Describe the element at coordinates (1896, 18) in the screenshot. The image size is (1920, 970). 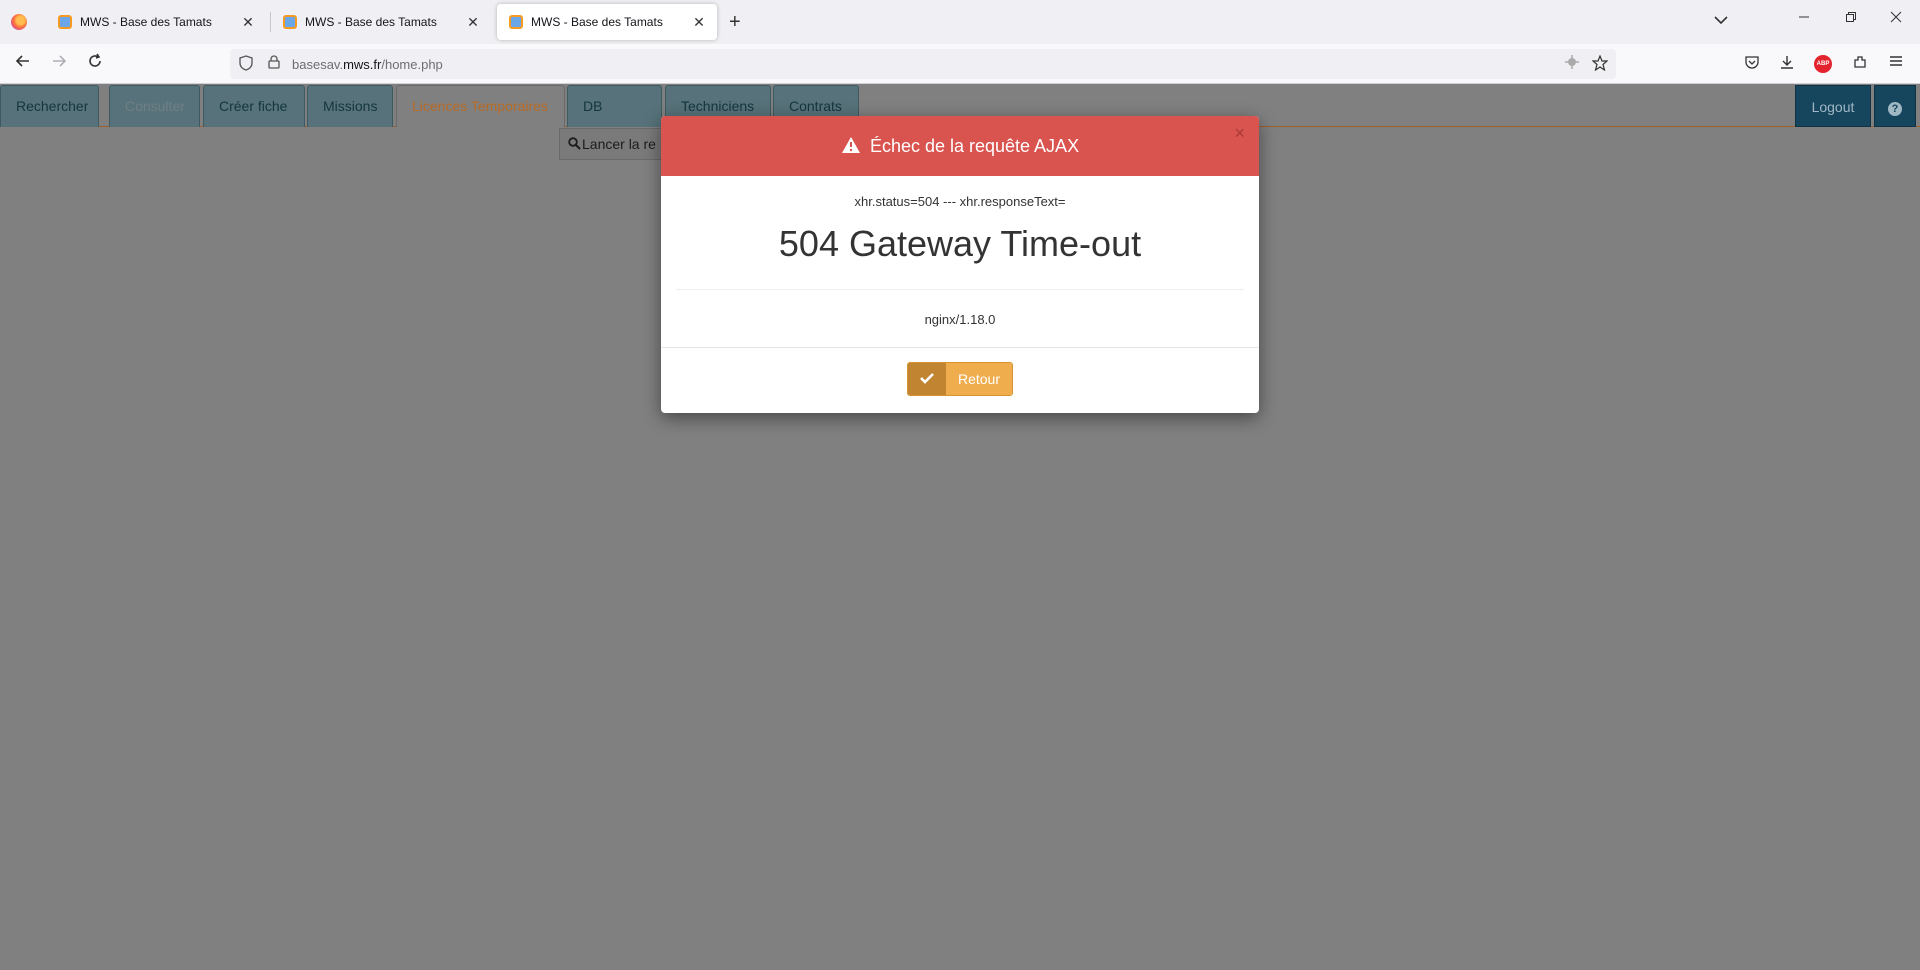
I see `close-window-icon` at that location.